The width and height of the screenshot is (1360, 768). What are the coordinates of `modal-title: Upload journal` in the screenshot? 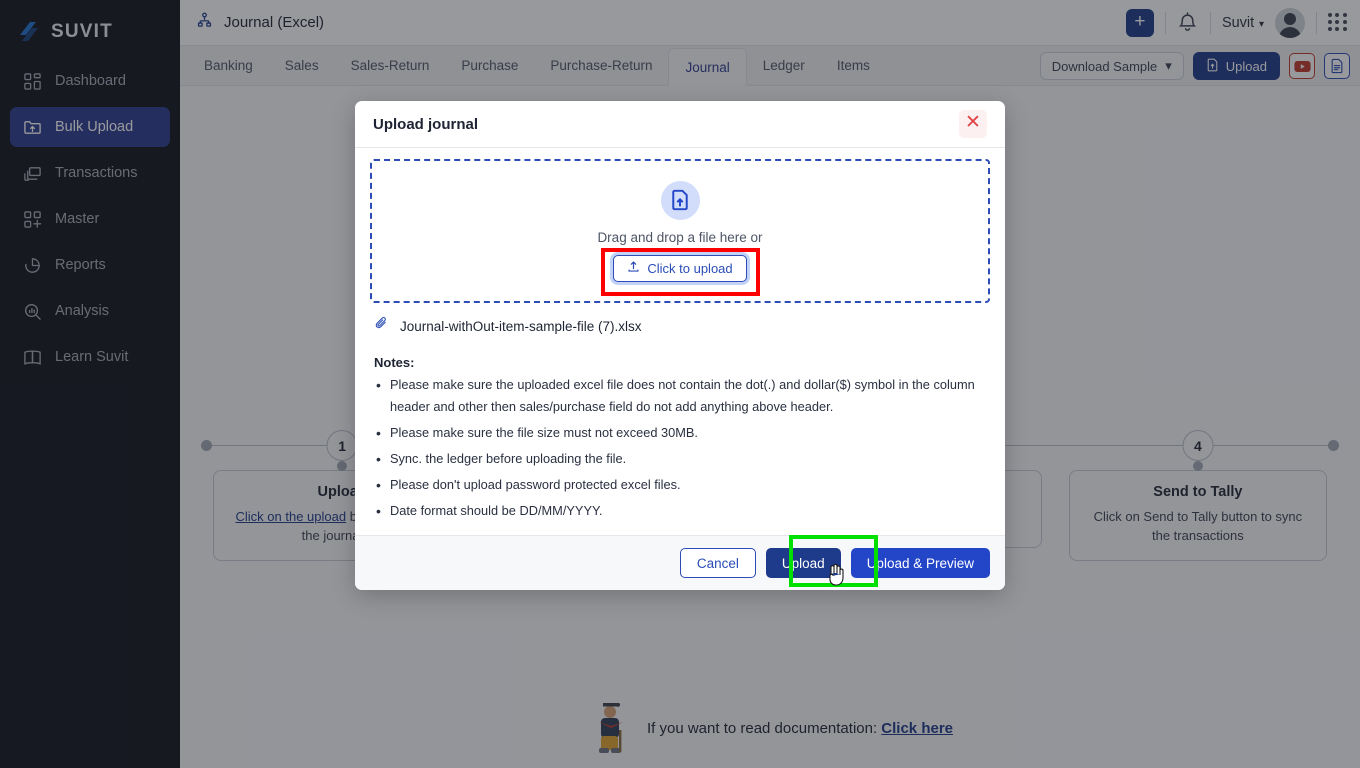 It's located at (425, 124).